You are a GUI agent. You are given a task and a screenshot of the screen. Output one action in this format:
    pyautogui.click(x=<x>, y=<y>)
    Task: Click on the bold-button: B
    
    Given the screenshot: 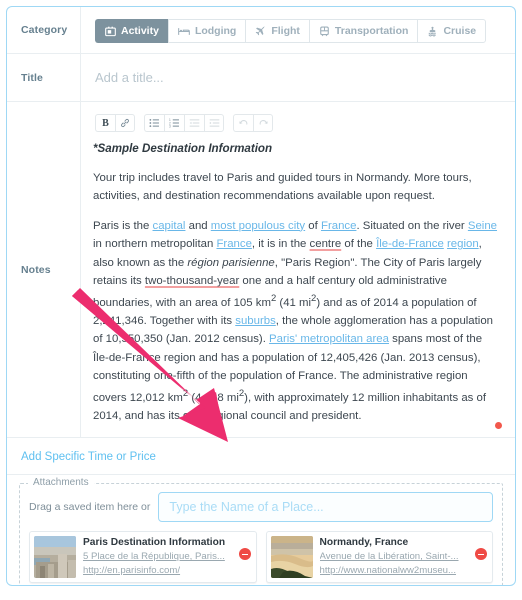 What is the action you would take?
    pyautogui.click(x=105, y=123)
    